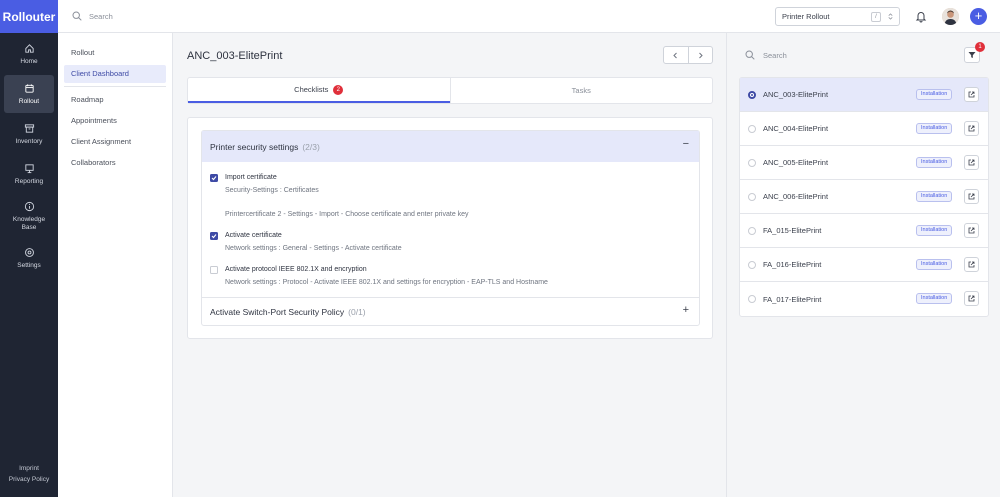 This screenshot has width=1000, height=497. Describe the element at coordinates (686, 144) in the screenshot. I see `collapse-icon: −` at that location.